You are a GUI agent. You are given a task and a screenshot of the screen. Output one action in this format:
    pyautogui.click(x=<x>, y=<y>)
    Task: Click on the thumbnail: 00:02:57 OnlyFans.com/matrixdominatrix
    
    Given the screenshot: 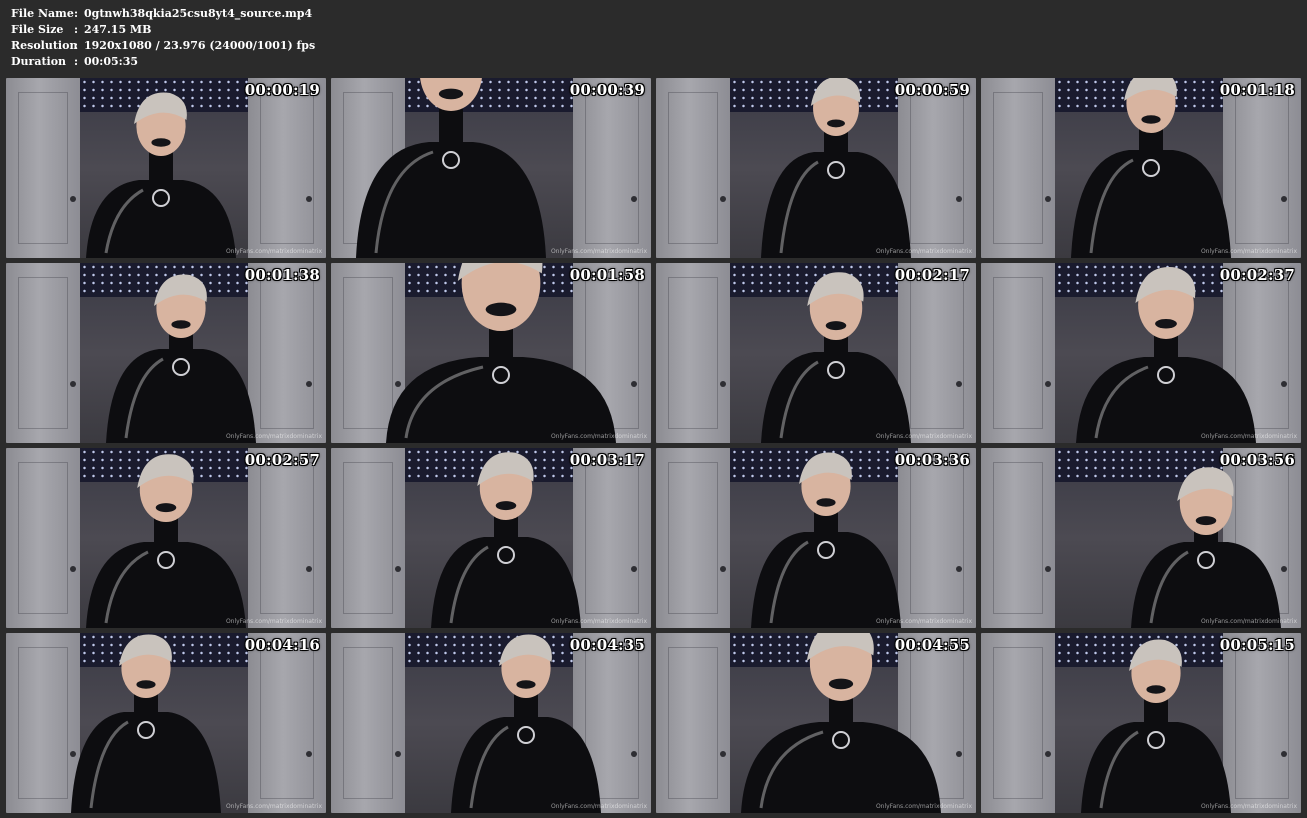 What is the action you would take?
    pyautogui.click(x=166, y=538)
    